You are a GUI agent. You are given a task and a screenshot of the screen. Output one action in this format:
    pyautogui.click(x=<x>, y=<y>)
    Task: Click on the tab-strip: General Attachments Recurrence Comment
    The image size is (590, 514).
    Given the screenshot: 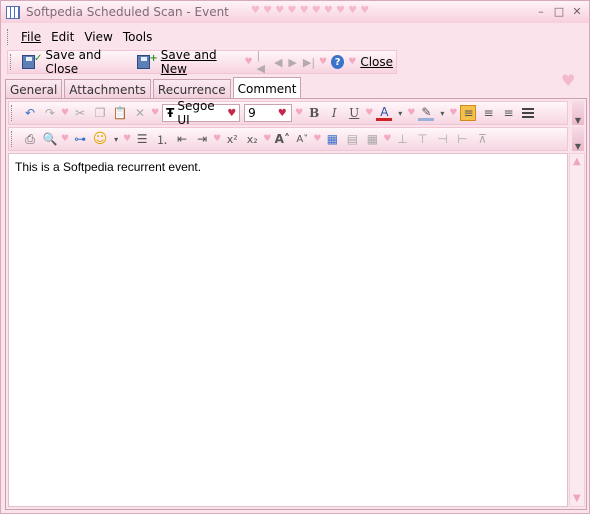 What is the action you would take?
    pyautogui.click(x=154, y=88)
    